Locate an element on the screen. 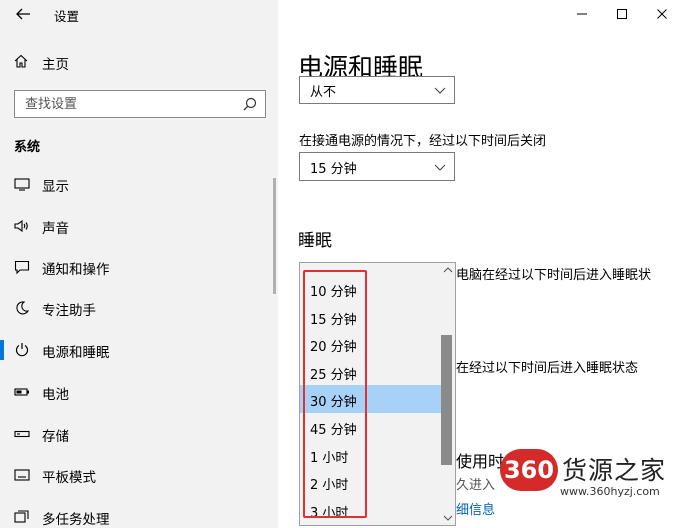 The image size is (682, 528). dropdown-option-label: 25 分钟 is located at coordinates (333, 375).